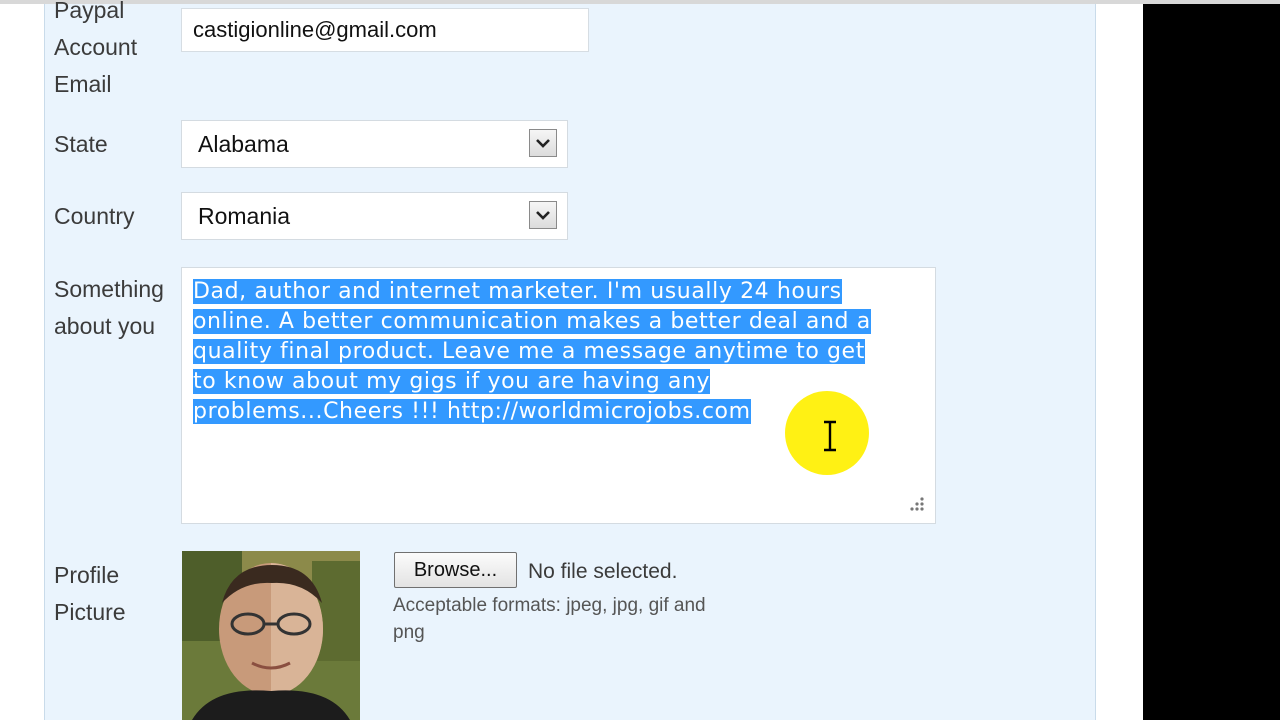 The image size is (1280, 720). I want to click on profile-label-line-2: Picture, so click(90, 612).